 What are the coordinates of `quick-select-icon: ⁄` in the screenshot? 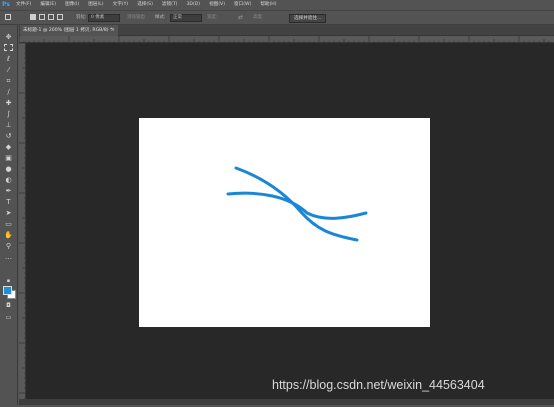 It's located at (8, 70).